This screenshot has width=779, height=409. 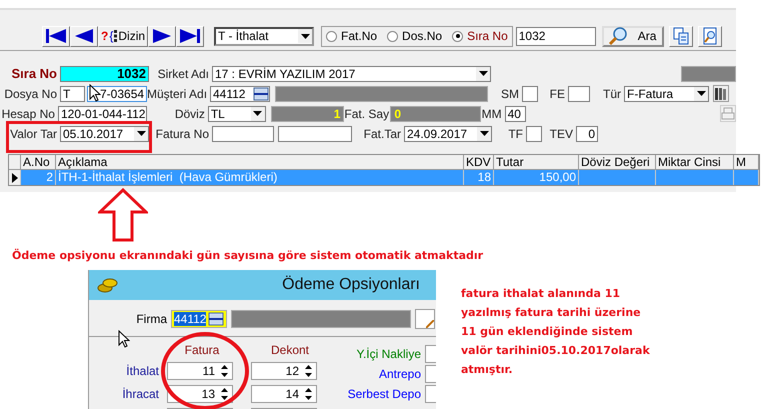 What do you see at coordinates (480, 36) in the screenshot?
I see `search-by-radio: Sıra No` at bounding box center [480, 36].